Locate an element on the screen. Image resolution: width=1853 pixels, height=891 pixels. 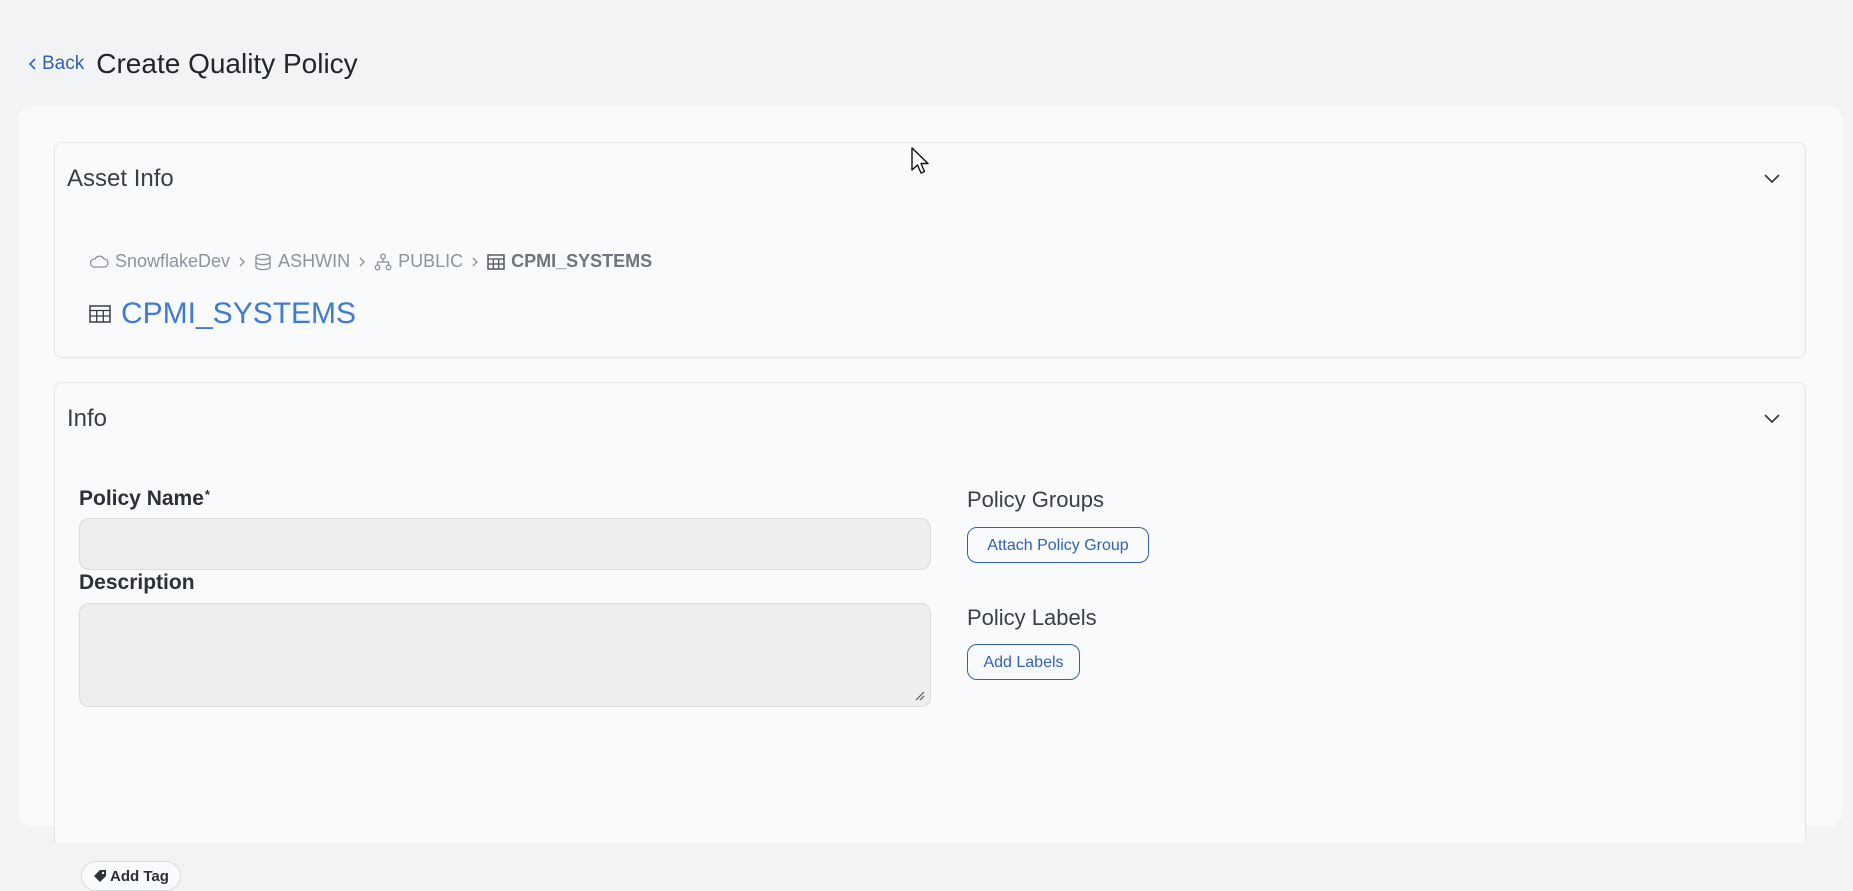
back-link: Back is located at coordinates (56, 64).